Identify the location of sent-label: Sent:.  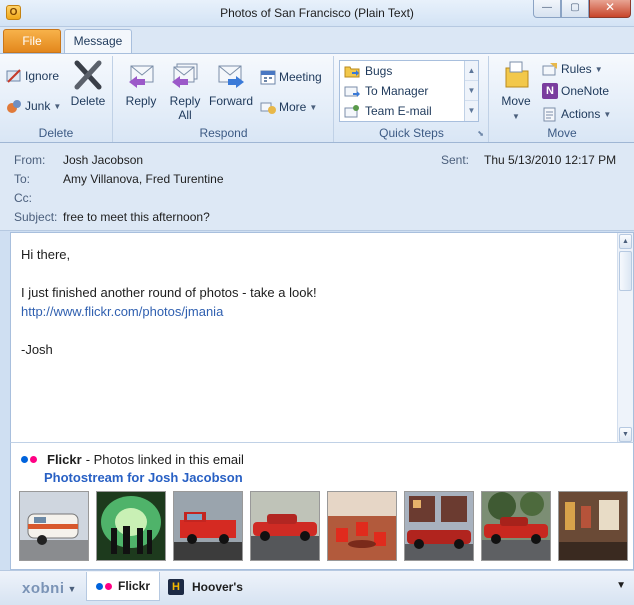
(455, 160).